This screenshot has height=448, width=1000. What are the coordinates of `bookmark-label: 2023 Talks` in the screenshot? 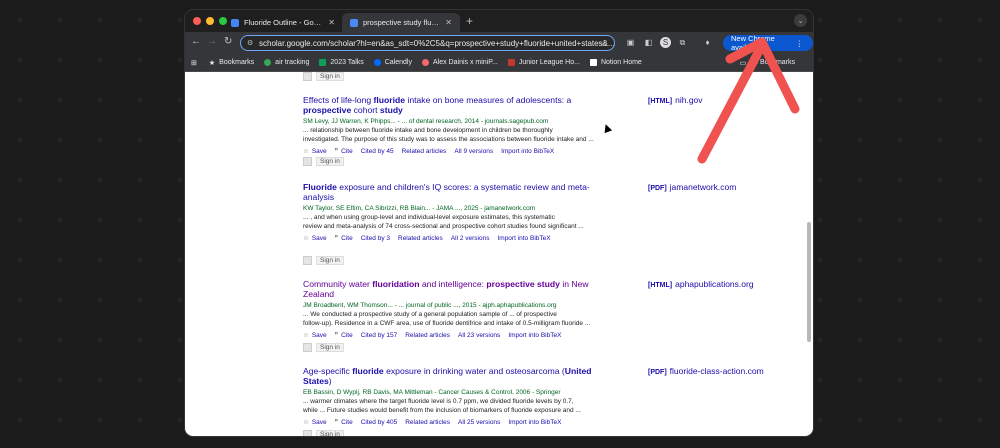 It's located at (347, 62).